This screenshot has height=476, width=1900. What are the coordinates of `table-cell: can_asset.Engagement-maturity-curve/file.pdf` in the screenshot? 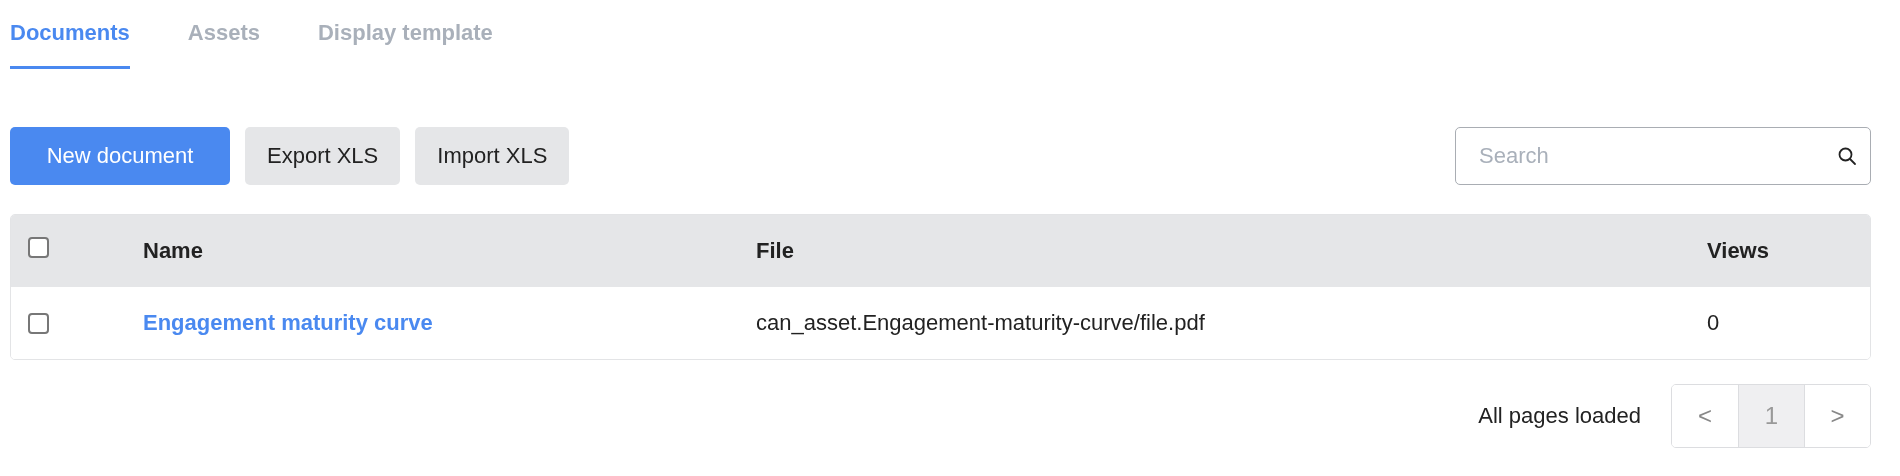 It's located at (980, 322).